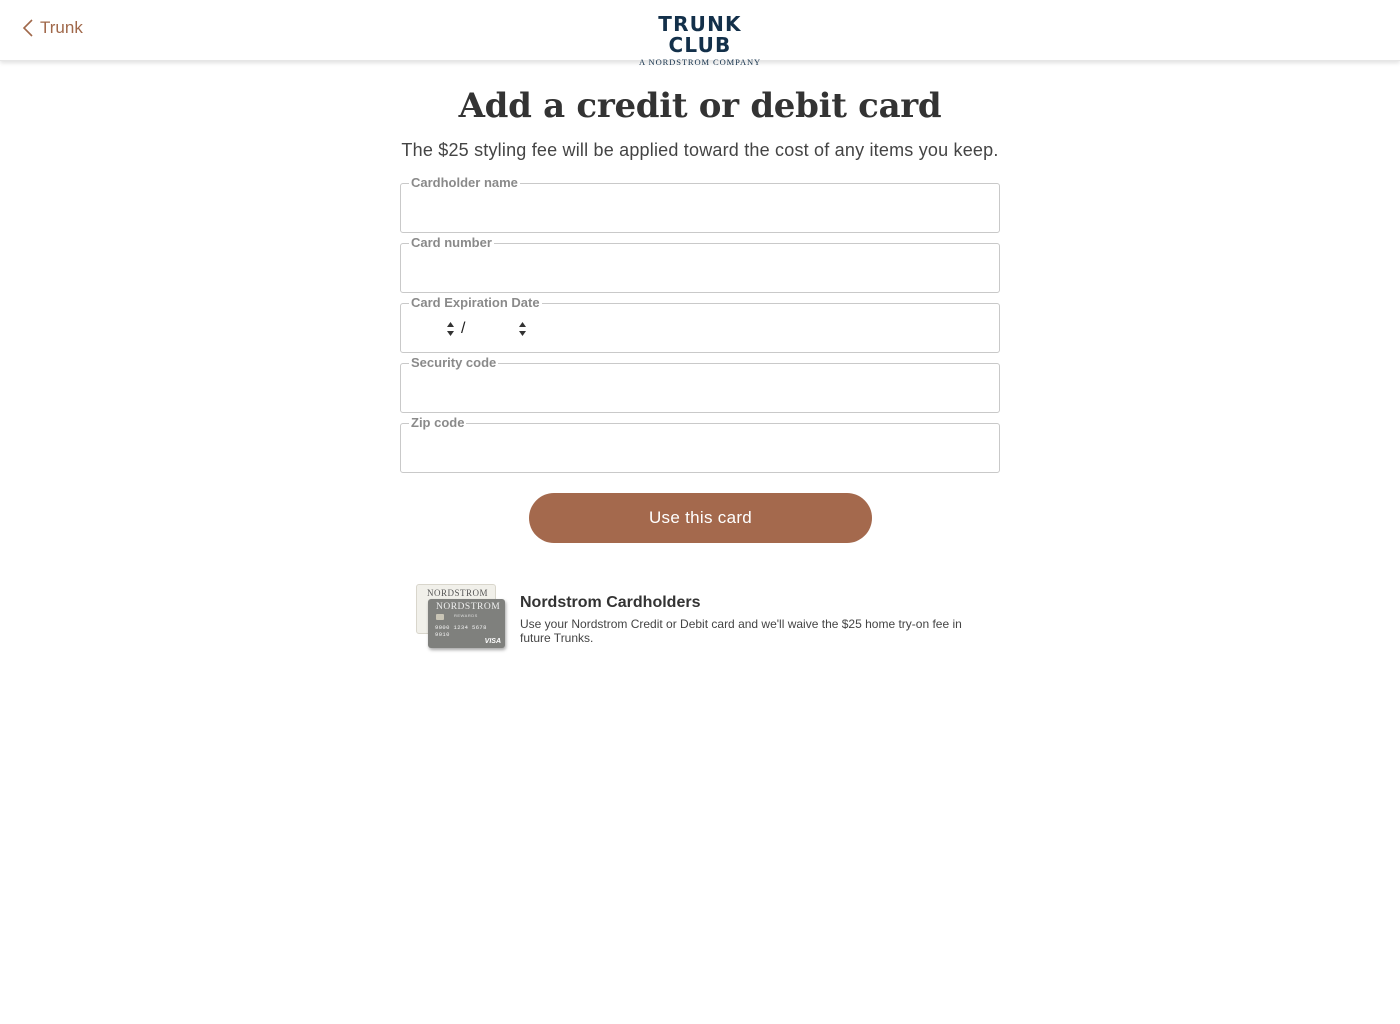  I want to click on security-code-field: Security code, so click(700, 384).